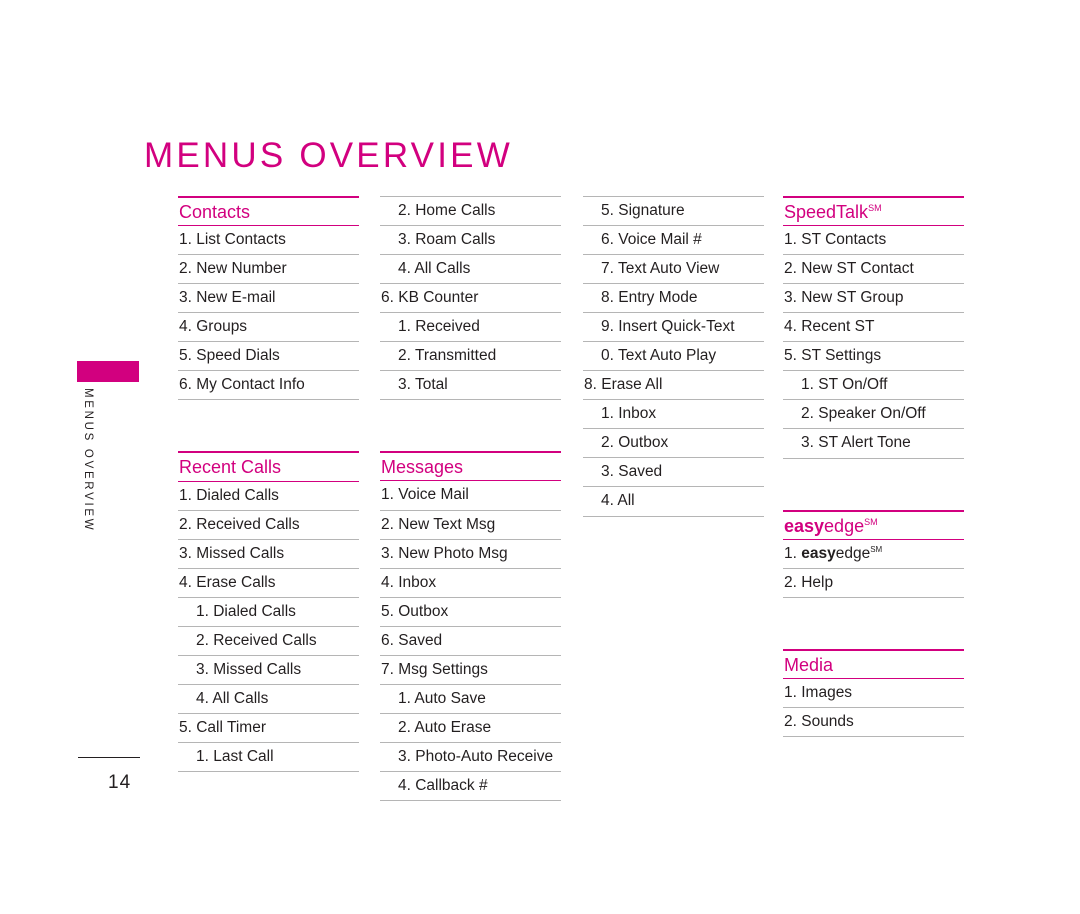  What do you see at coordinates (470, 612) in the screenshot?
I see `menu-item: 5. Outbox` at bounding box center [470, 612].